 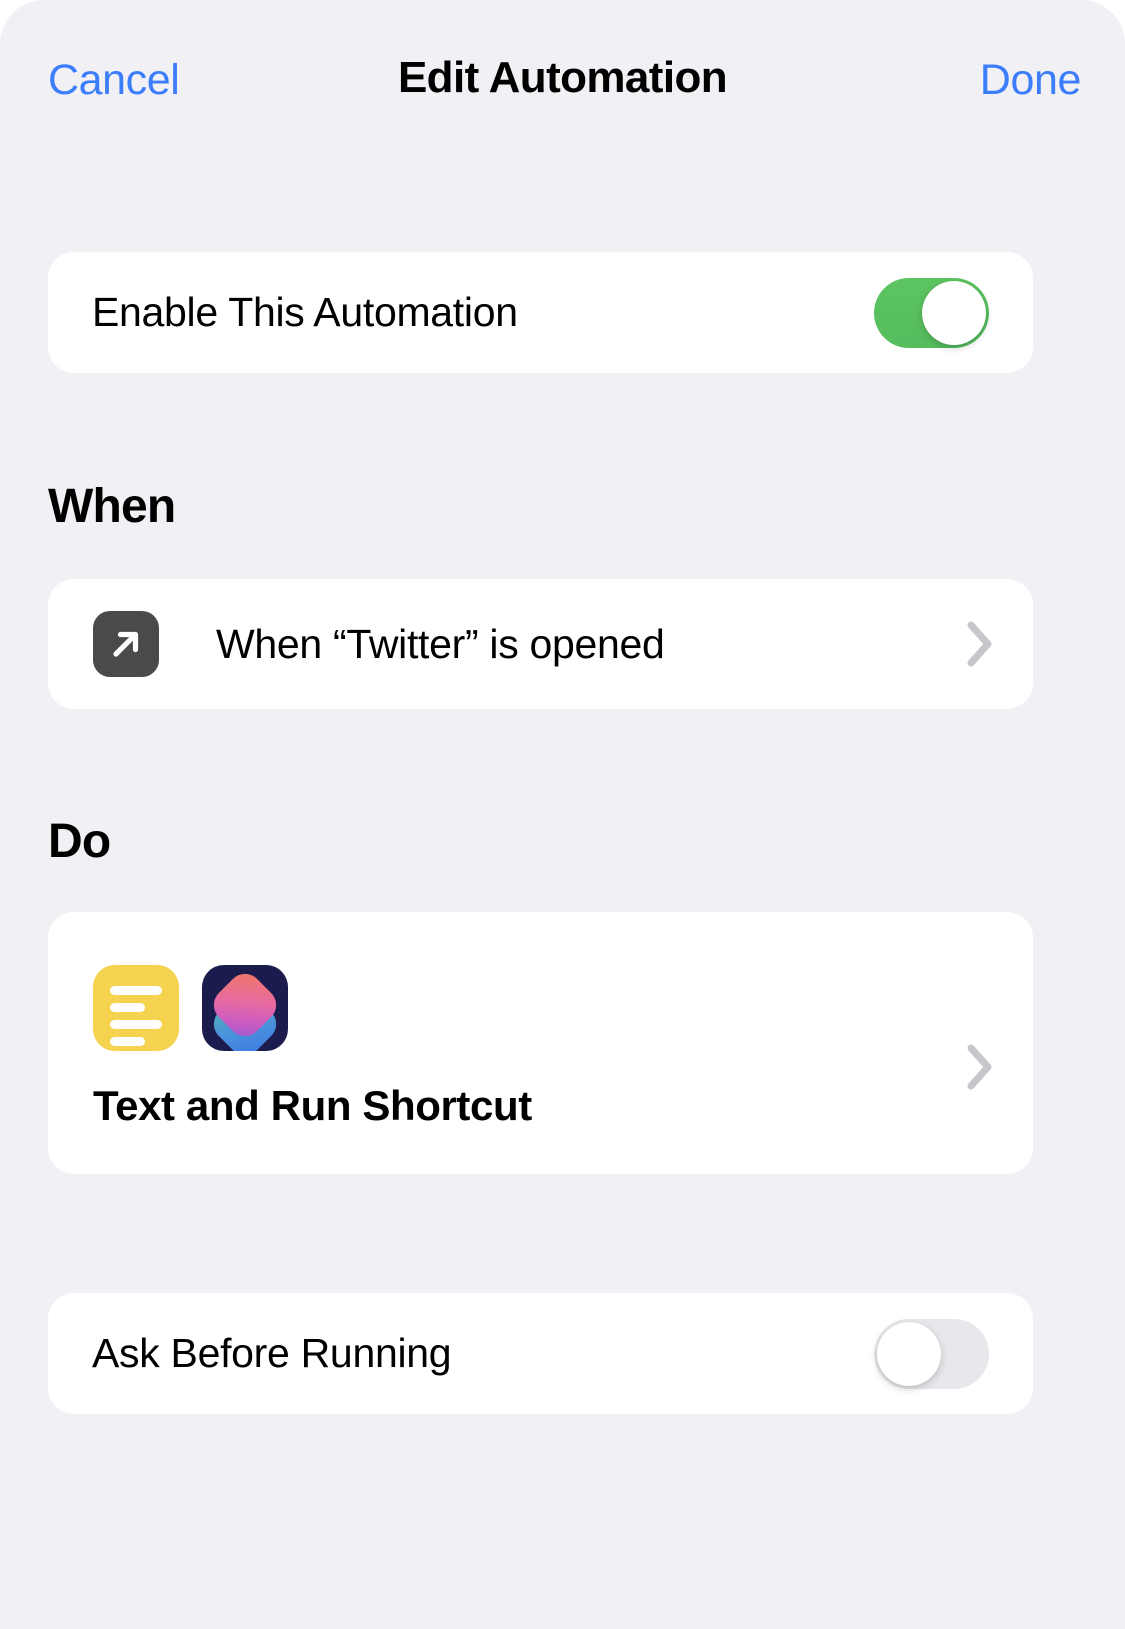 I want to click on ask-before-running-toggle, so click(x=931, y=1353).